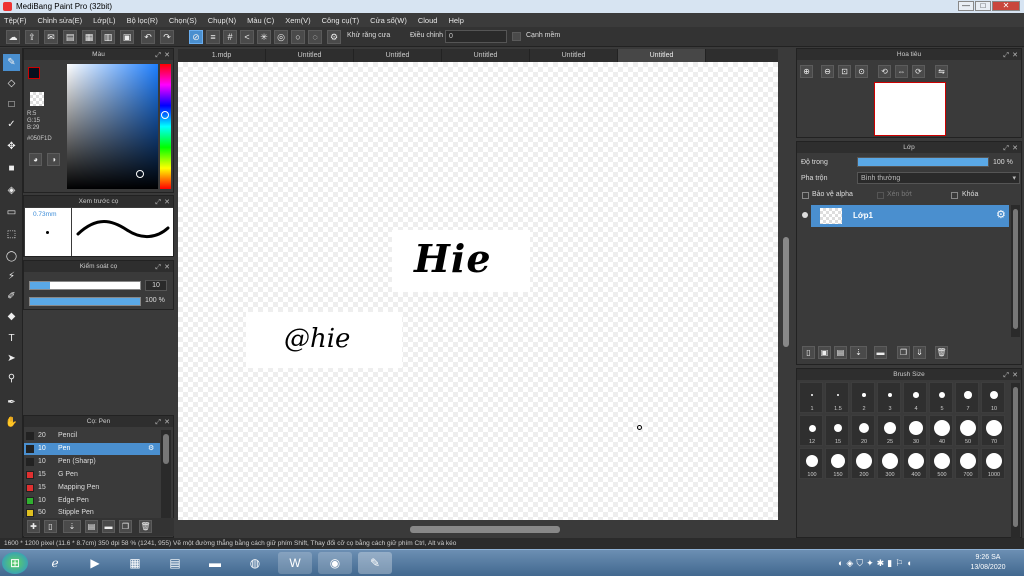 The image size is (1024, 576). I want to click on perspective-icon: <, so click(247, 37).